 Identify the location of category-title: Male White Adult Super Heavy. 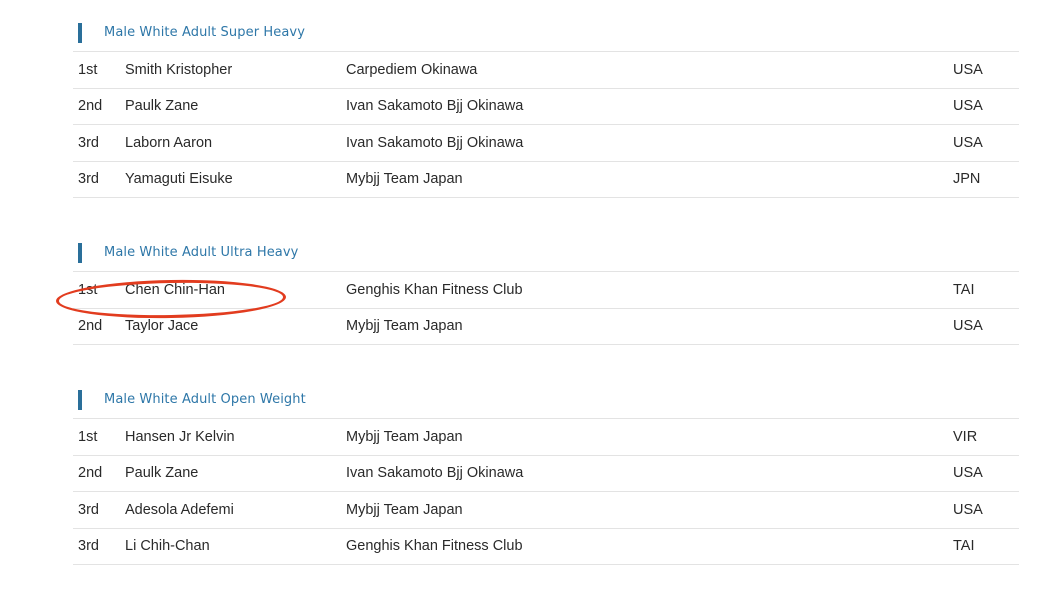
(204, 32).